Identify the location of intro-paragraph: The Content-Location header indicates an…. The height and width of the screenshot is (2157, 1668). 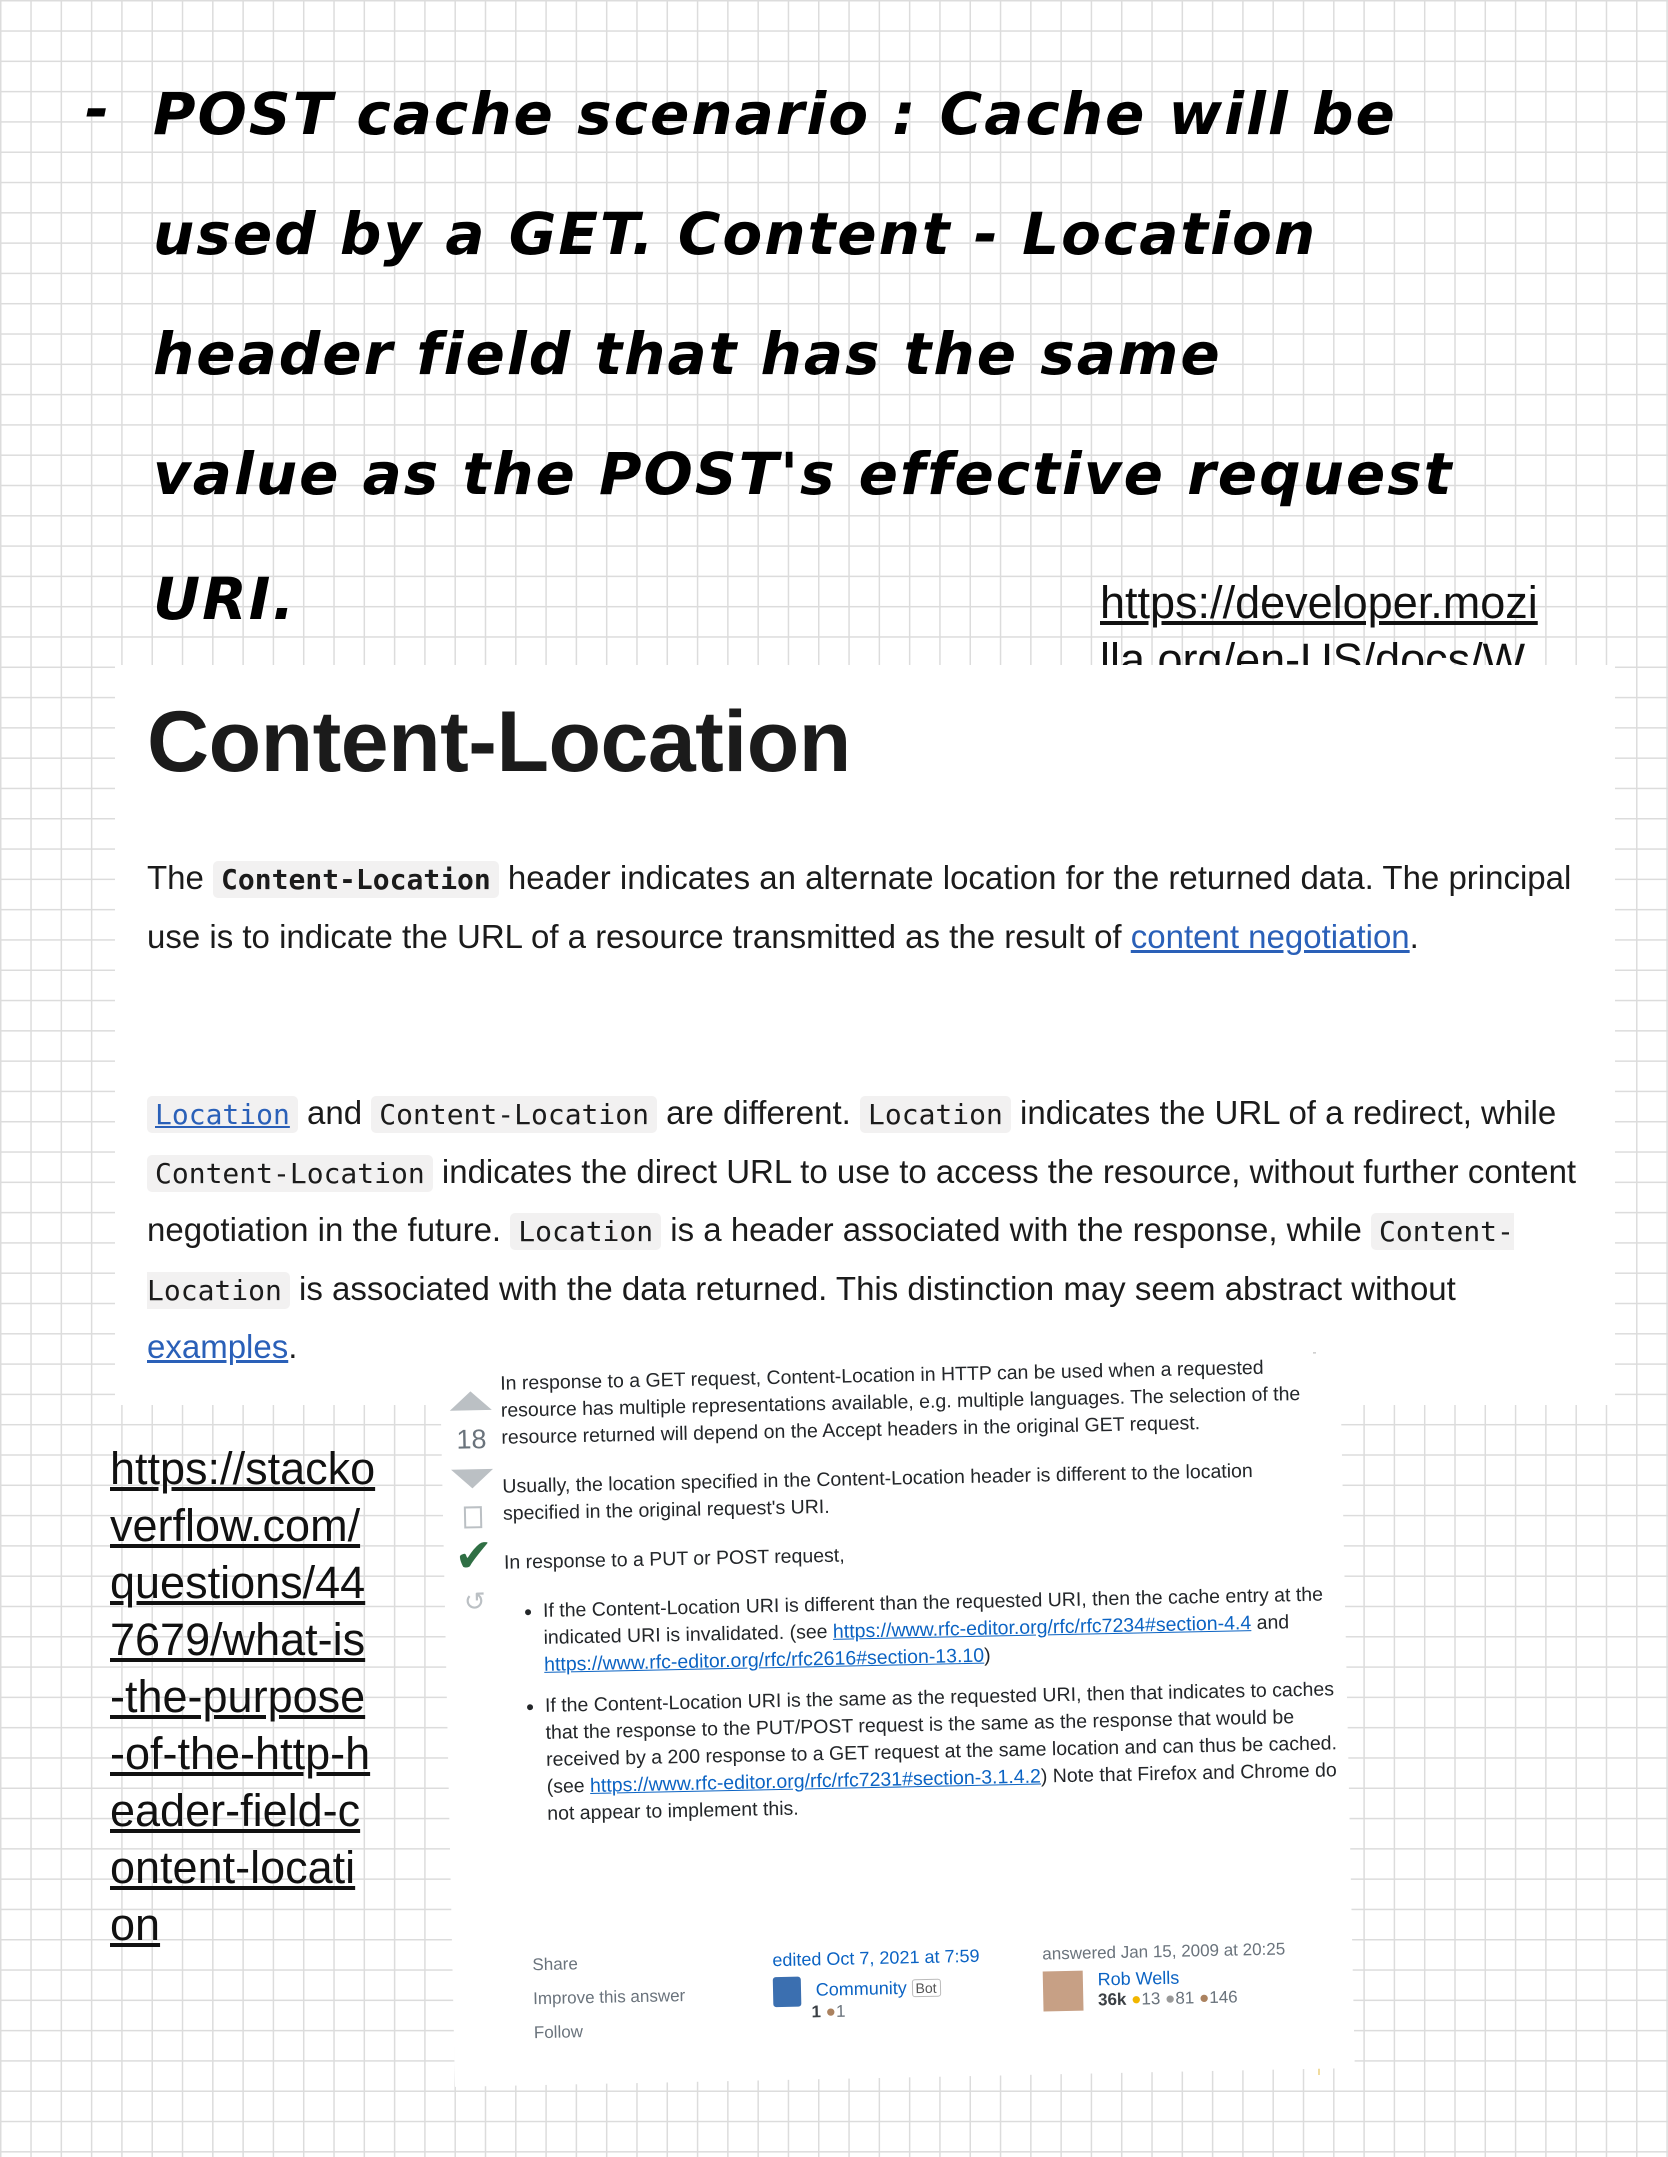
(867, 907).